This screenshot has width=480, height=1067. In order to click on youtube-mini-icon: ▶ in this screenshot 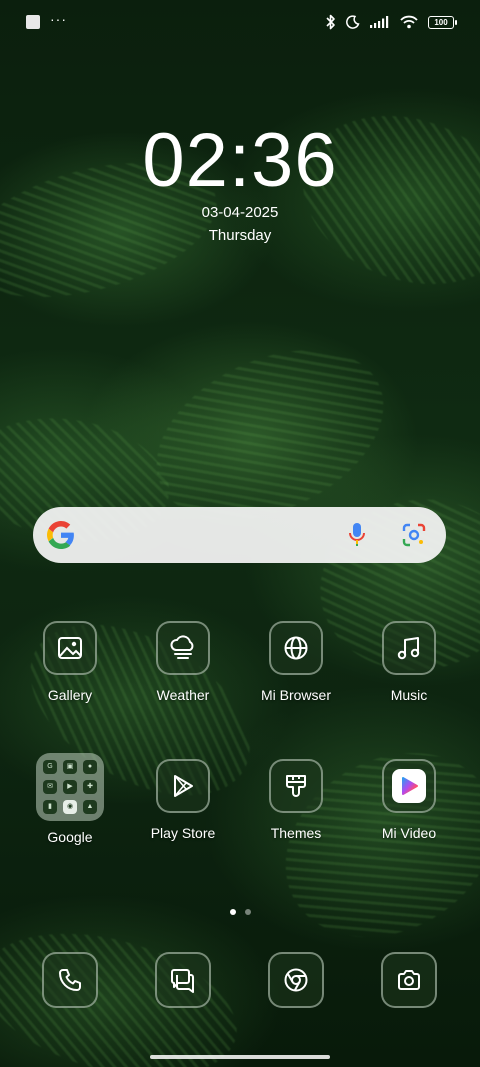, I will do `click(70, 787)`.